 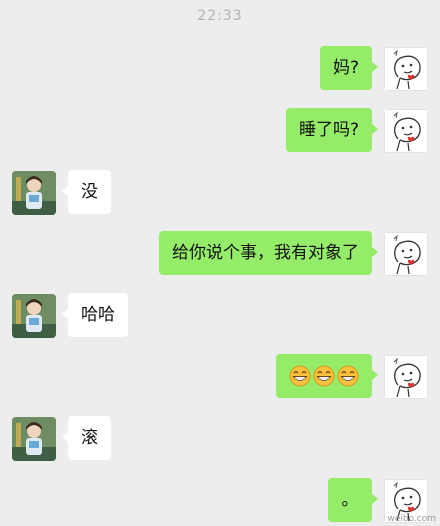 I want to click on message-bubble: 没, so click(x=86, y=192).